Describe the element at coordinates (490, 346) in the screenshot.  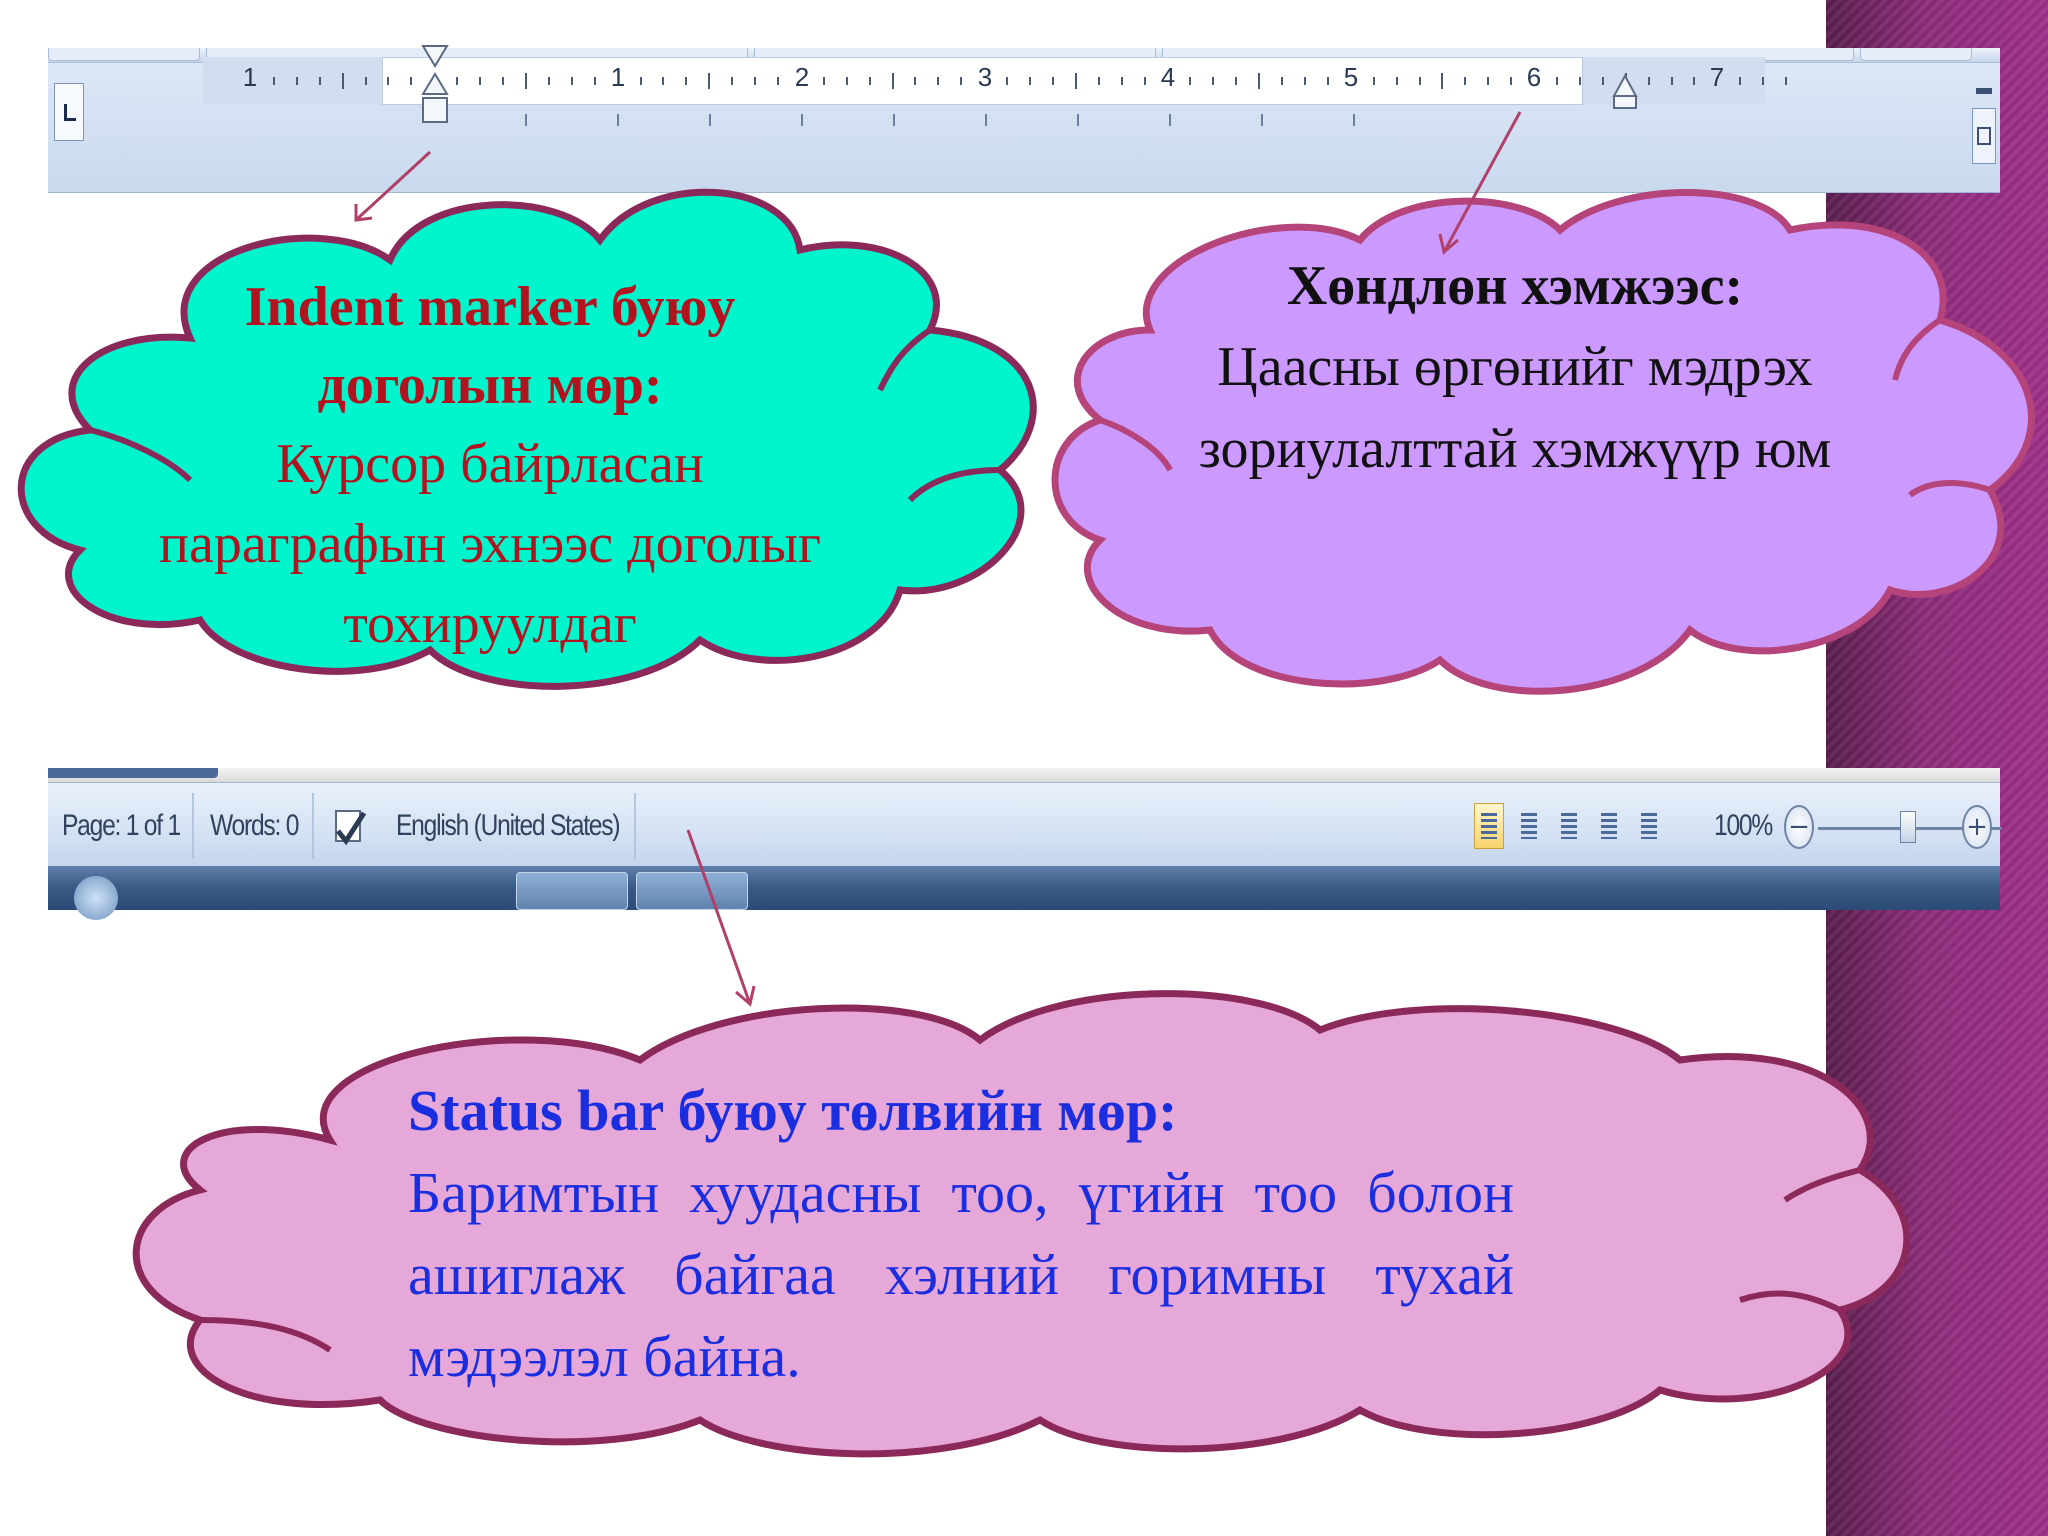
I see `callout-indent-heading: Indent marker буюу доголын мөр:` at that location.